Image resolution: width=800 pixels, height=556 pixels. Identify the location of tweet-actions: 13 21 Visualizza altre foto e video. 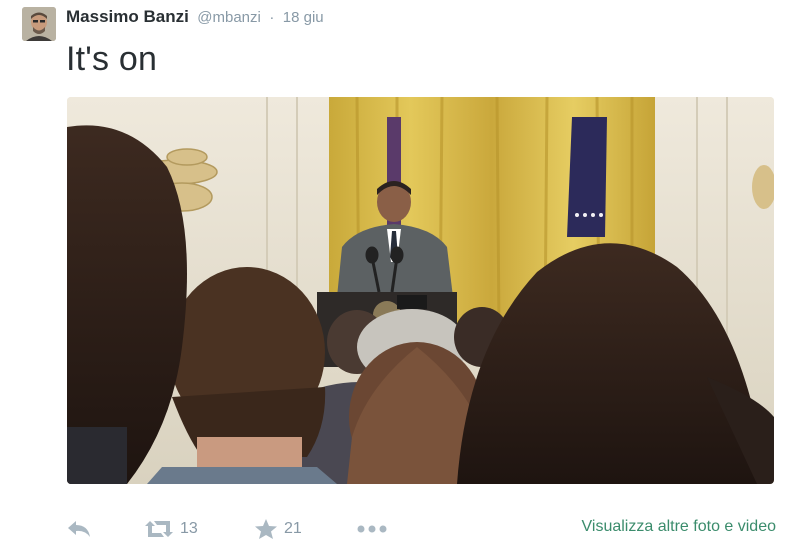
(421, 529).